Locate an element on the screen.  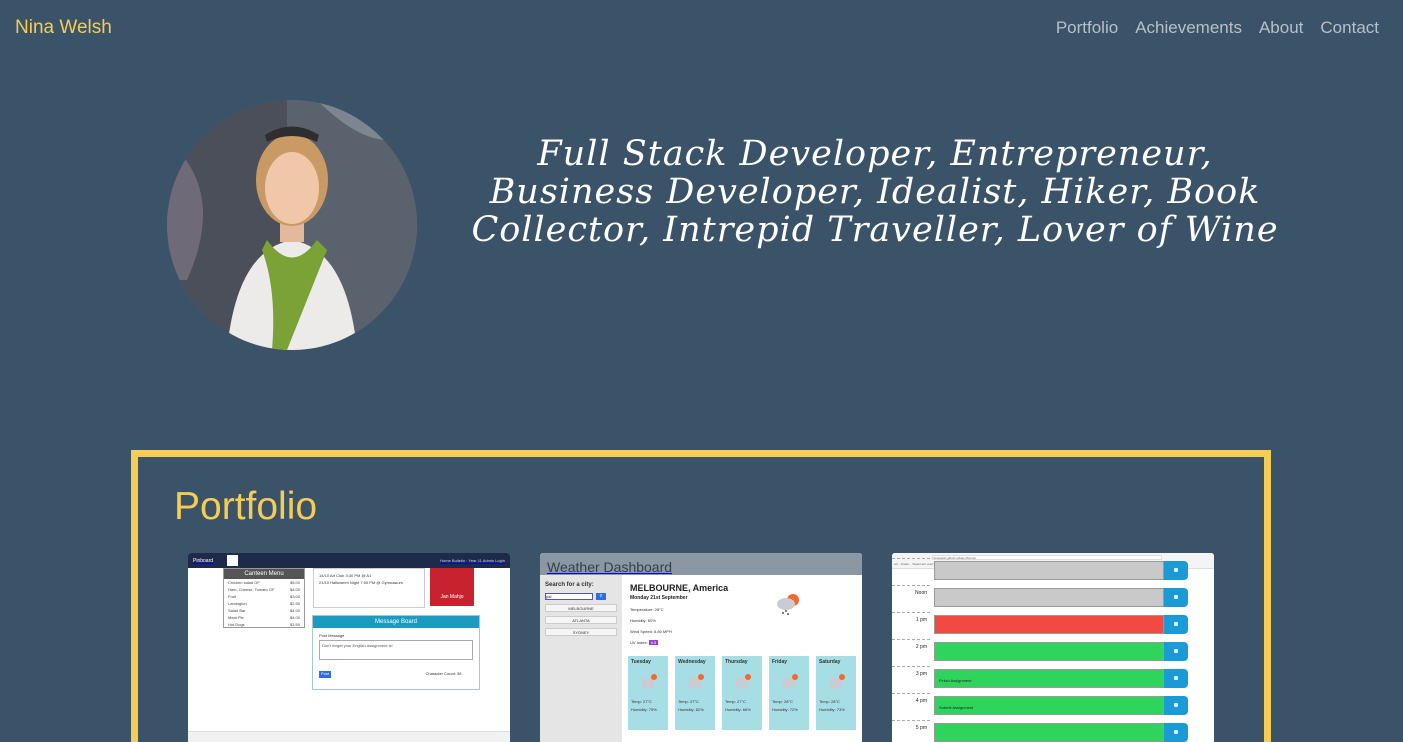
forecast-card: Wednesday Temp: 27°C Humidity: 82% is located at coordinates (695, 693).